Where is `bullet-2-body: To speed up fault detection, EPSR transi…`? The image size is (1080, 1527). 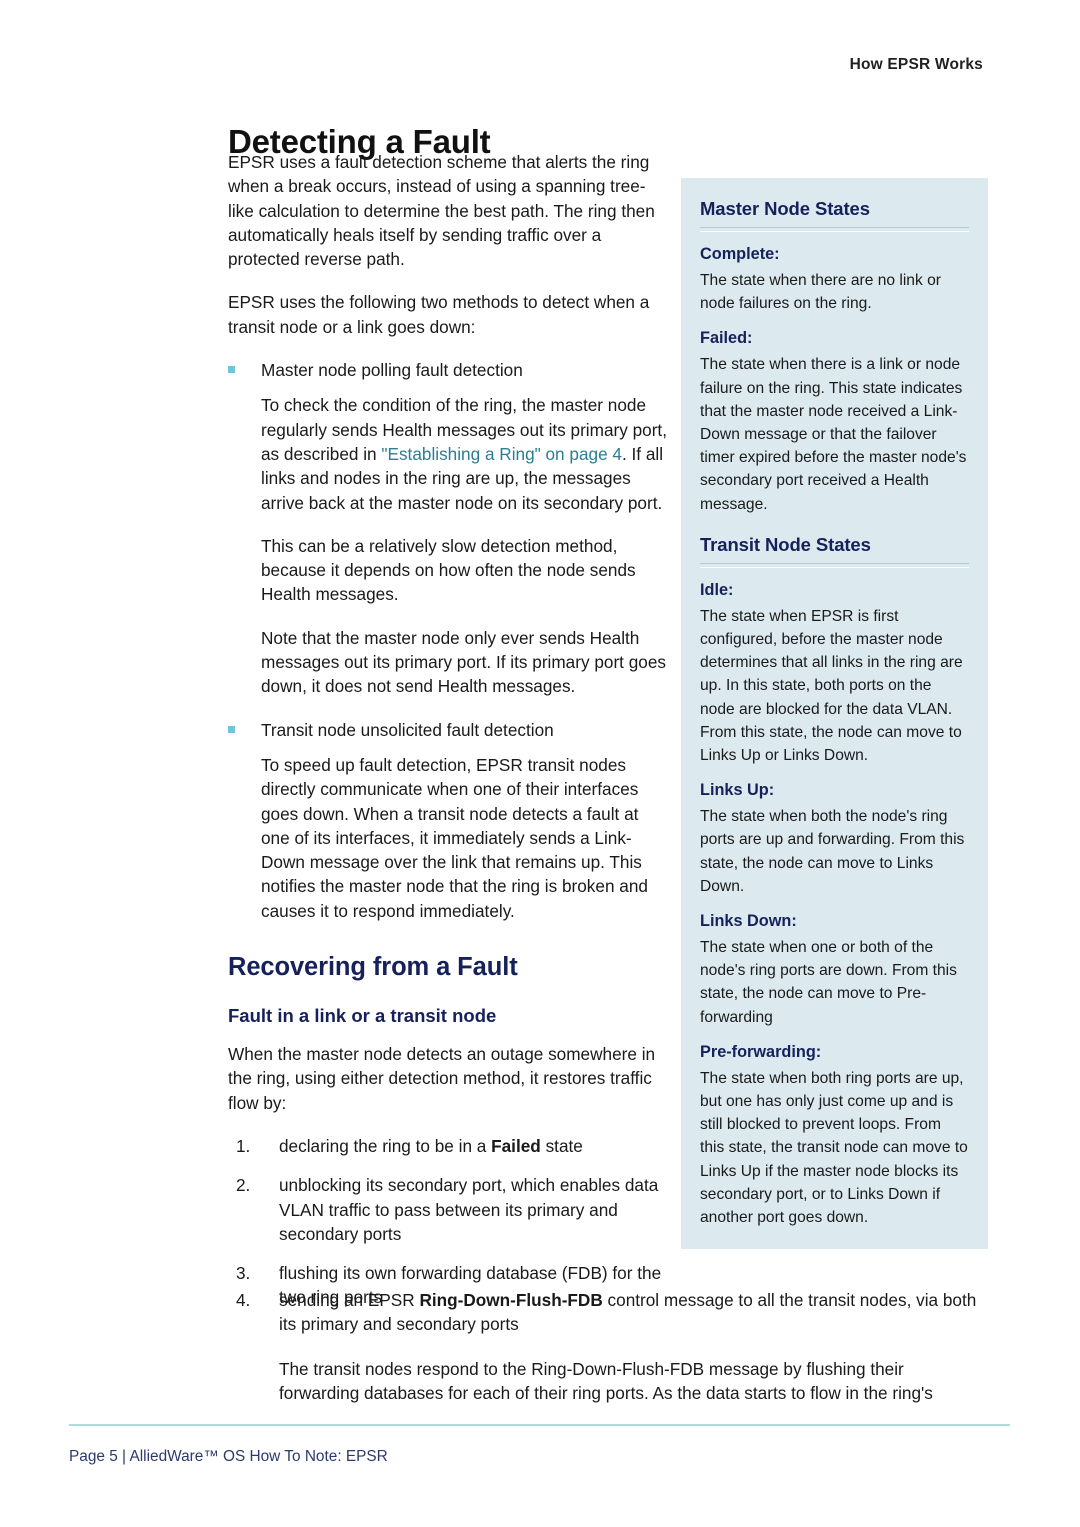 bullet-2-body: To speed up fault detection, EPSR transi… is located at coordinates (448, 838).